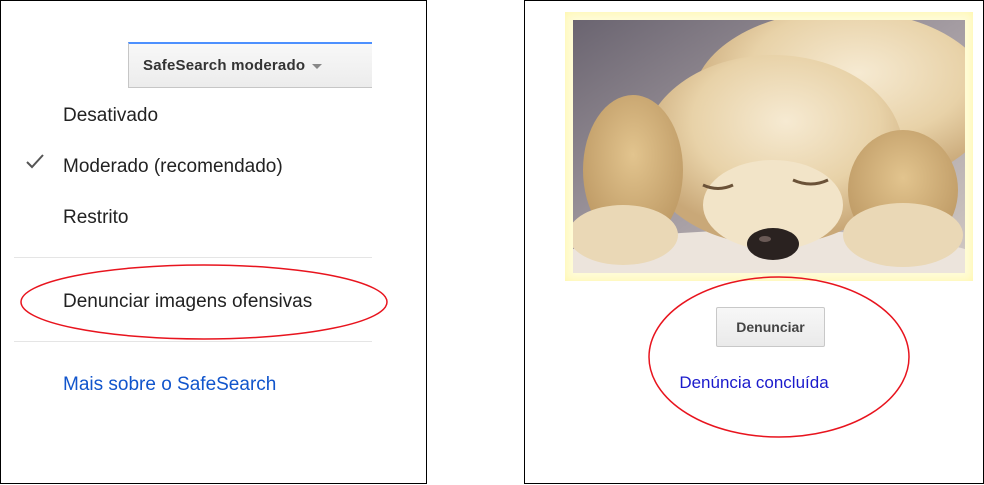 The height and width of the screenshot is (485, 984). I want to click on safesearch-button-label: SafeSearch moderado, so click(224, 65).